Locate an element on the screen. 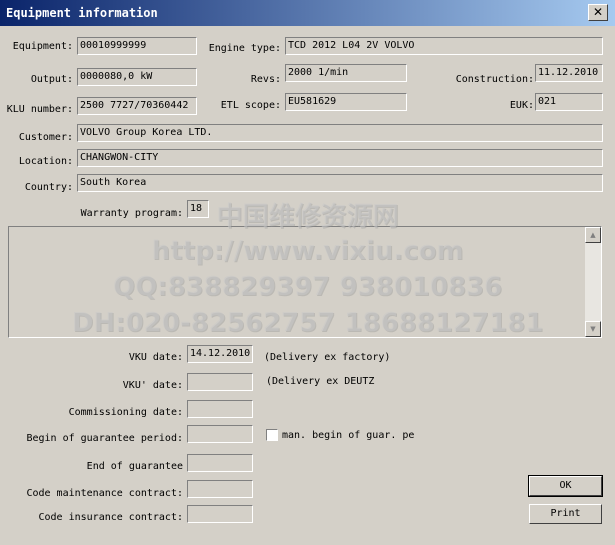 The image size is (615, 545). vku-date-label: VKU date: is located at coordinates (155, 357).